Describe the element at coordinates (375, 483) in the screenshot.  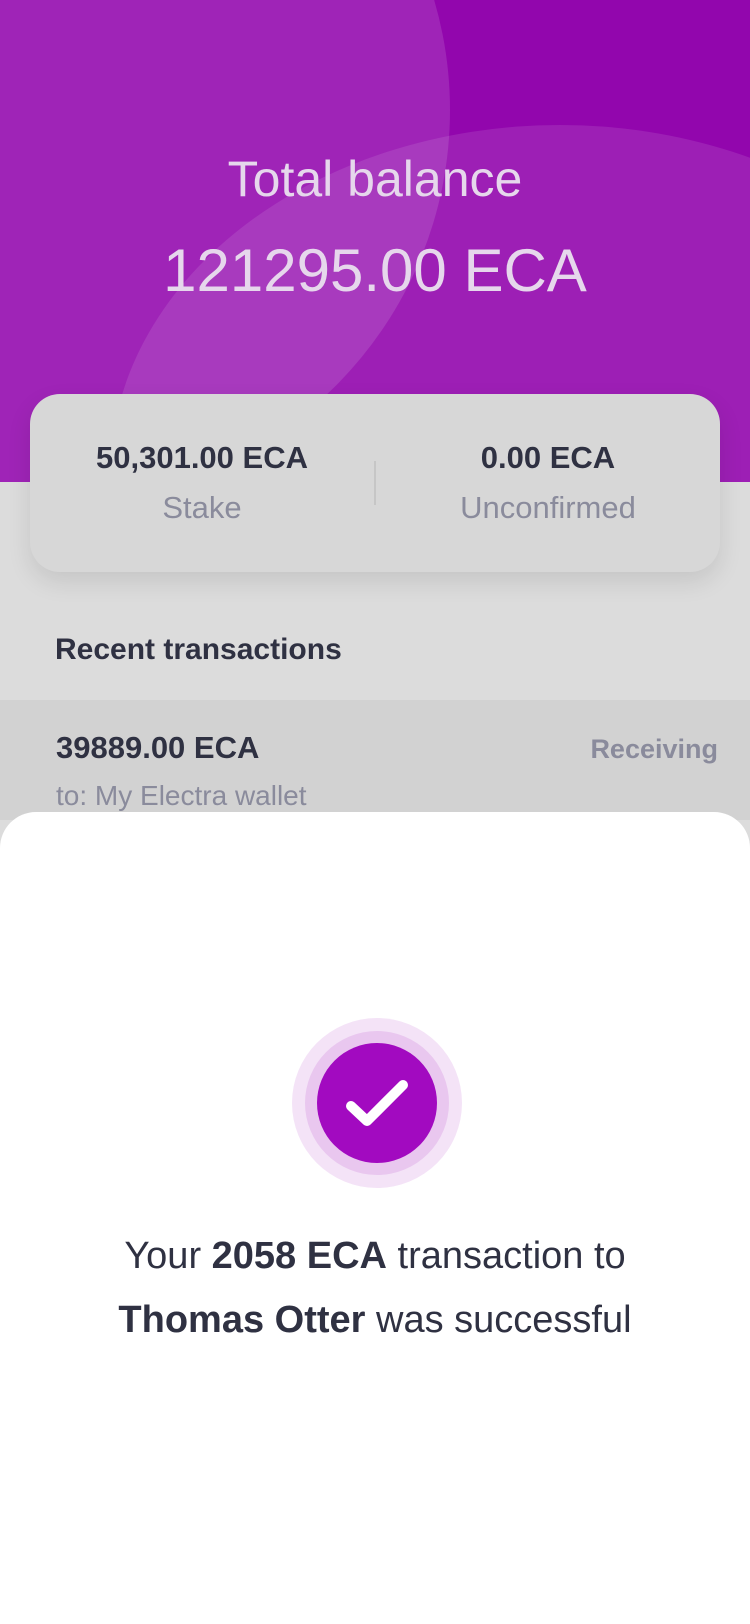
I see `balance-summary-card: 50,301.00 ECA Stake 0.00 ECA Unconfirmed` at that location.